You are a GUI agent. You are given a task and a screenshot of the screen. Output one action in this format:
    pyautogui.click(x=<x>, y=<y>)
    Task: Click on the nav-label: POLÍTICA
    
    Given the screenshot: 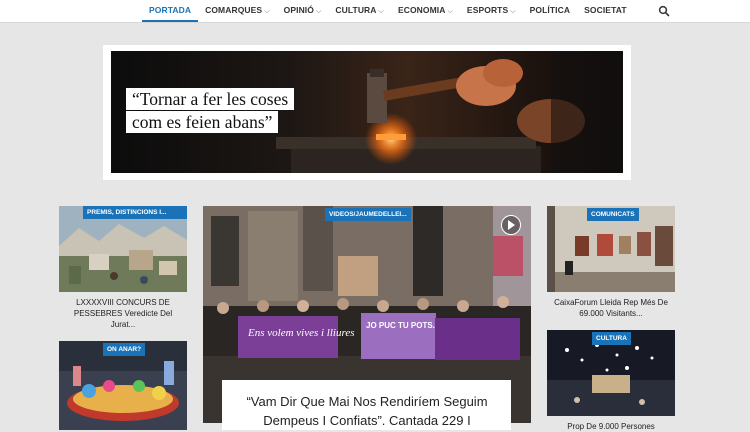 What is the action you would take?
    pyautogui.click(x=550, y=10)
    